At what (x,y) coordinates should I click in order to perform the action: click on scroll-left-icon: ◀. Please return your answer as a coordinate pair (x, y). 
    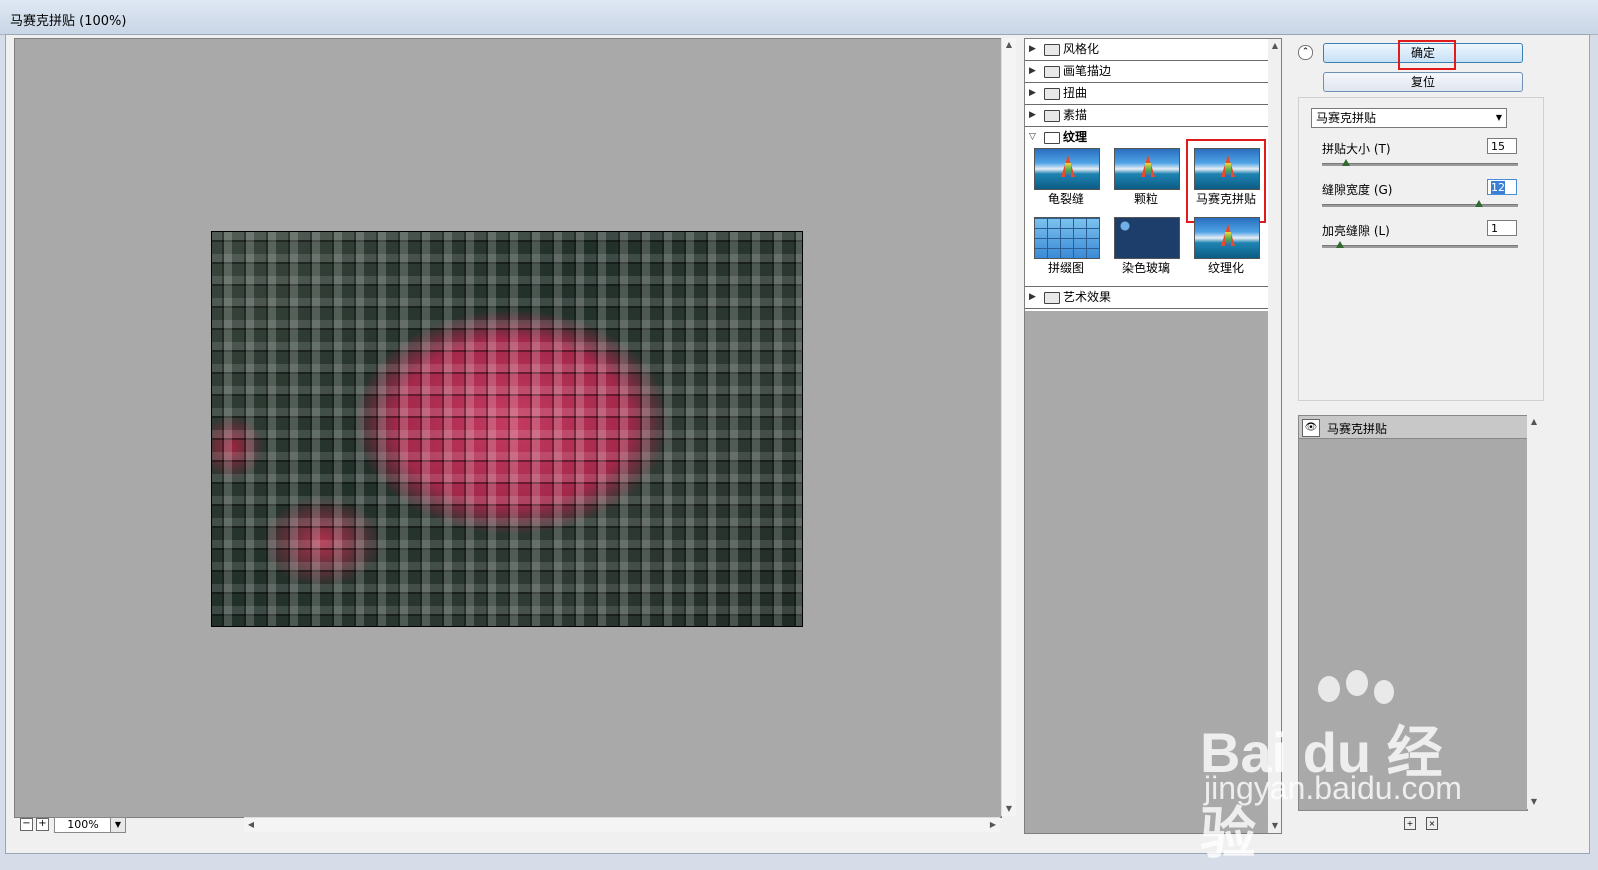
    Looking at the image, I should click on (251, 825).